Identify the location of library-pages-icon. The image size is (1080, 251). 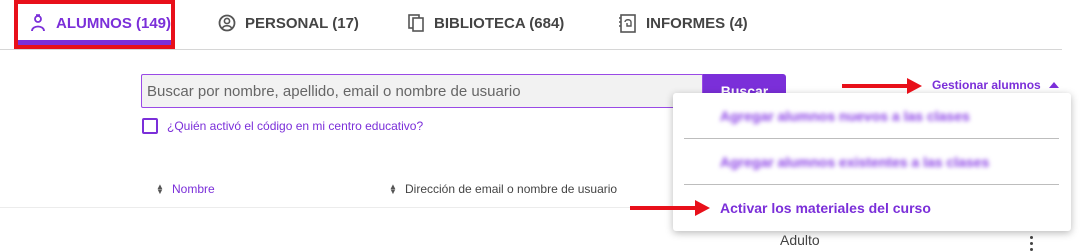
(416, 23).